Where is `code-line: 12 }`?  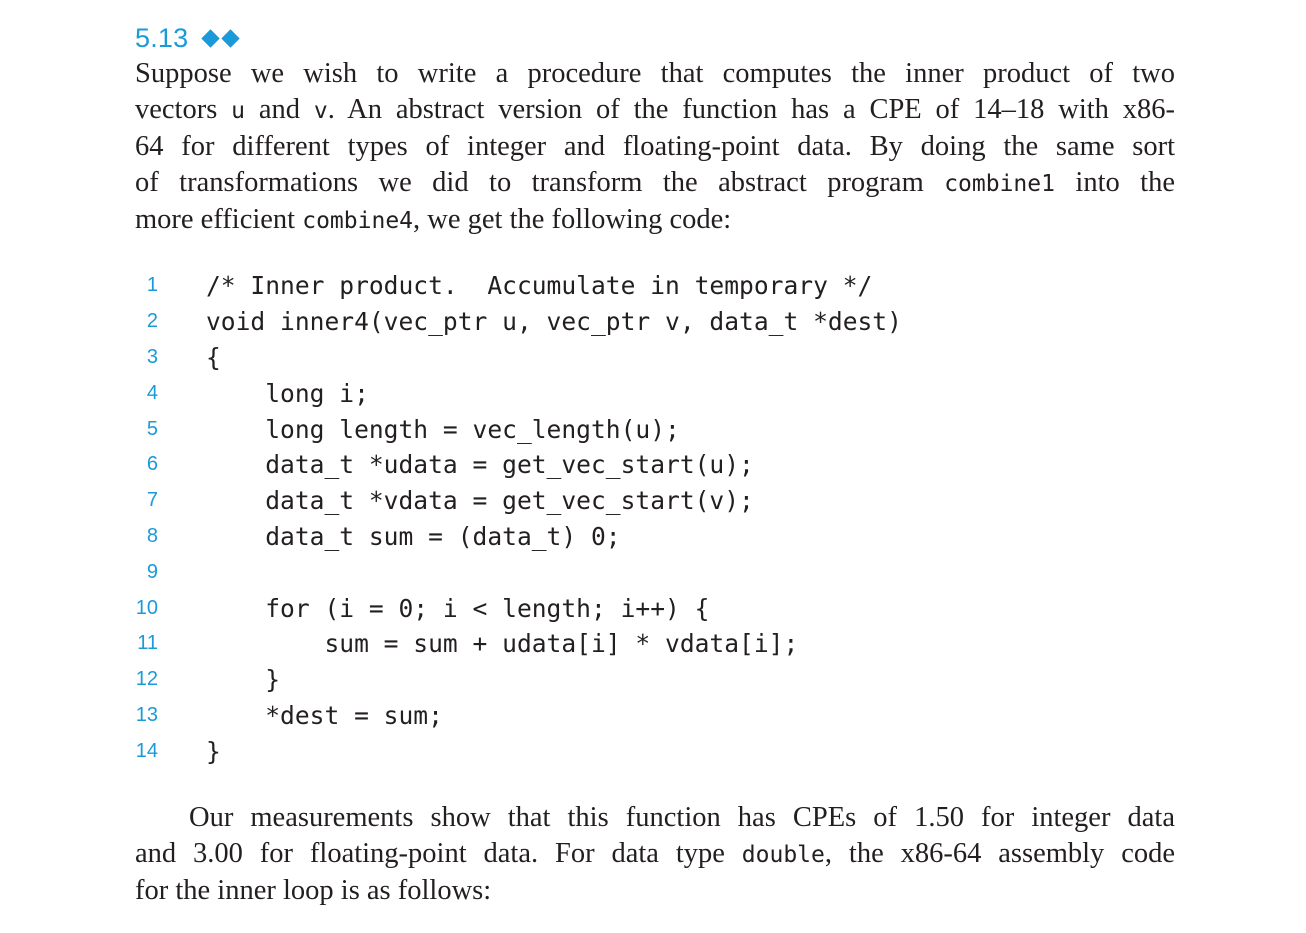 code-line: 12 } is located at coordinates (653, 680).